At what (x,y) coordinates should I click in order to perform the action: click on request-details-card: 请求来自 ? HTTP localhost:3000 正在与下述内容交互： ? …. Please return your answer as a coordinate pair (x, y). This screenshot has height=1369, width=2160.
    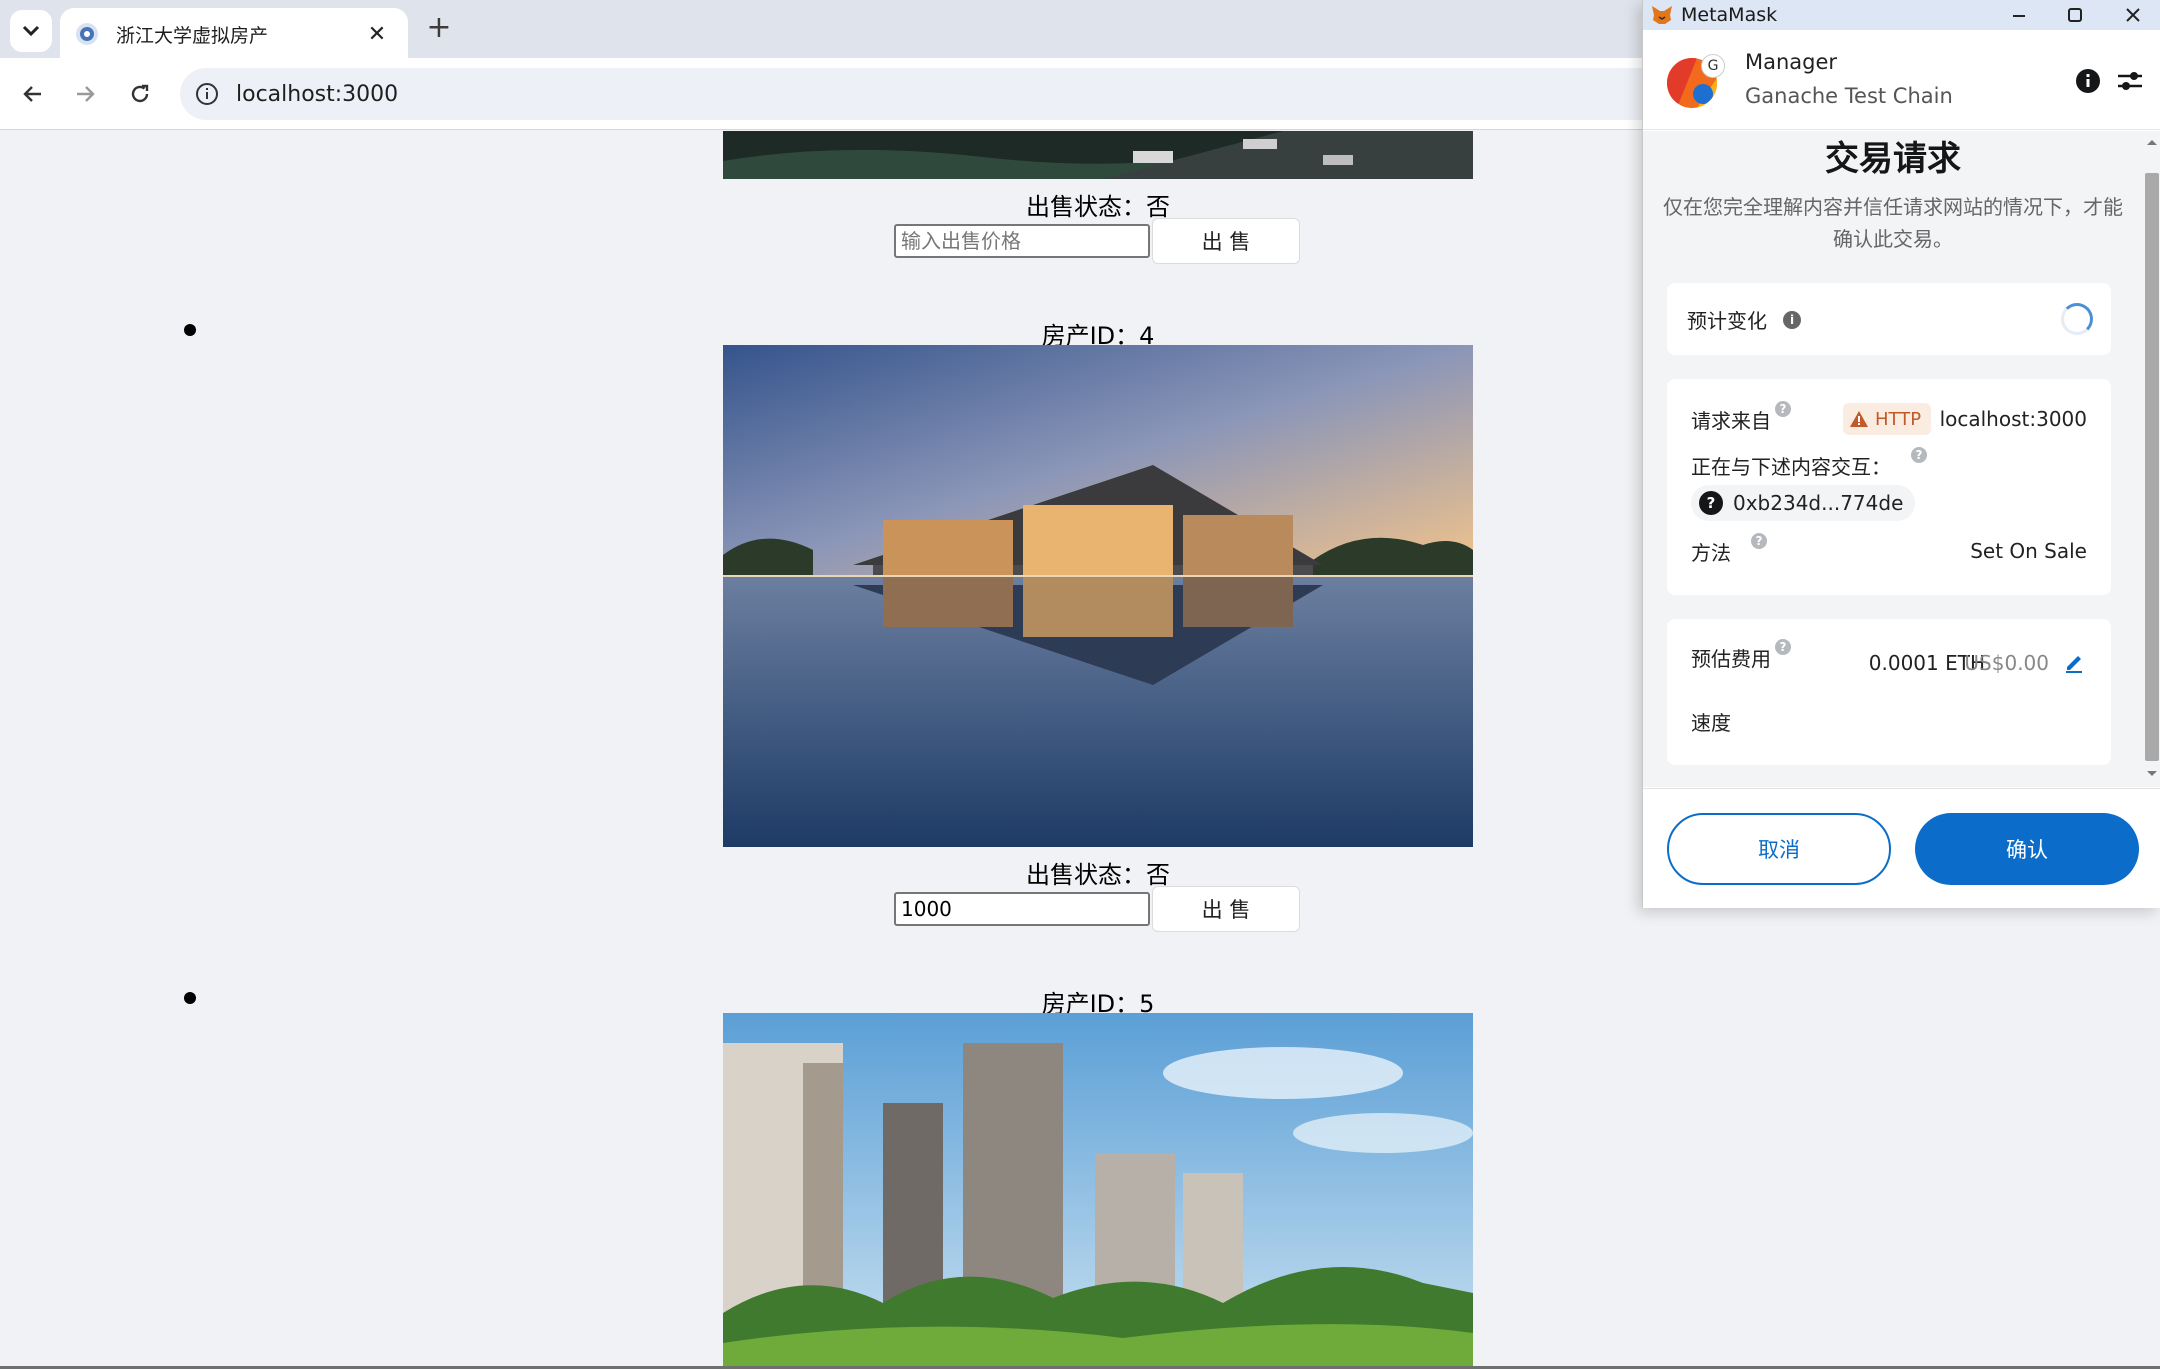
    Looking at the image, I should click on (1889, 487).